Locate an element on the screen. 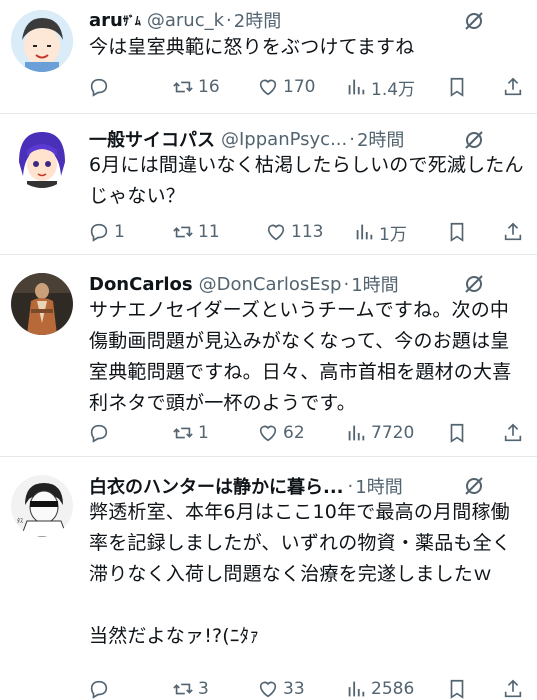 This screenshot has height=700, width=537. retweet-button: 1 is located at coordinates (190, 433).